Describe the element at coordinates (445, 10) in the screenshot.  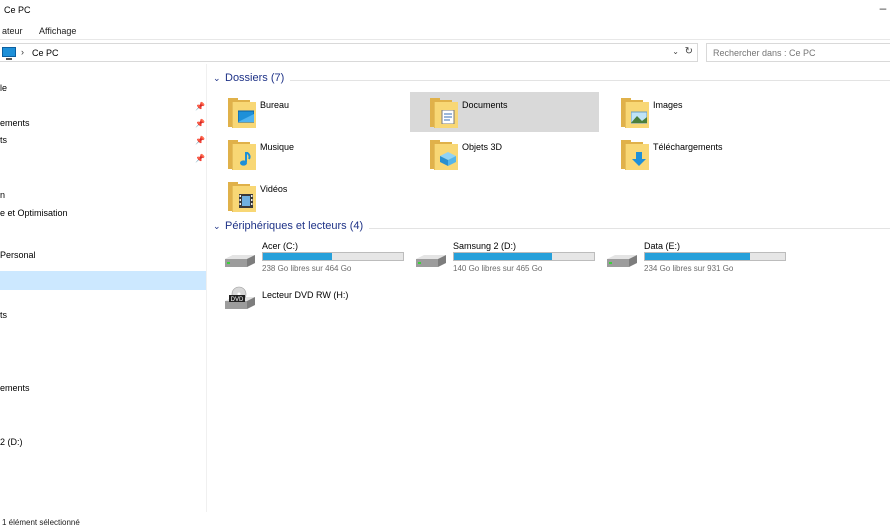
I see `title-bar: Ce PC –` at that location.